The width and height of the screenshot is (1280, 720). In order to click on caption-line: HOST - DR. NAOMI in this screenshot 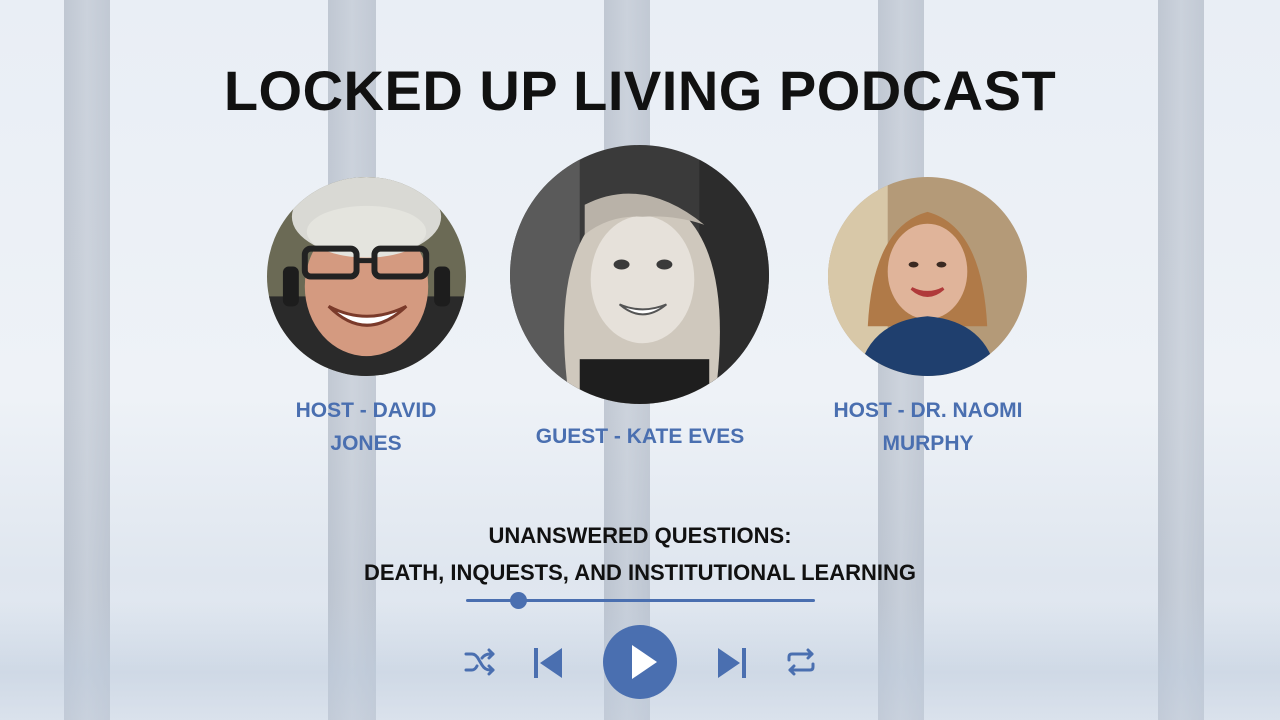, I will do `click(928, 410)`.